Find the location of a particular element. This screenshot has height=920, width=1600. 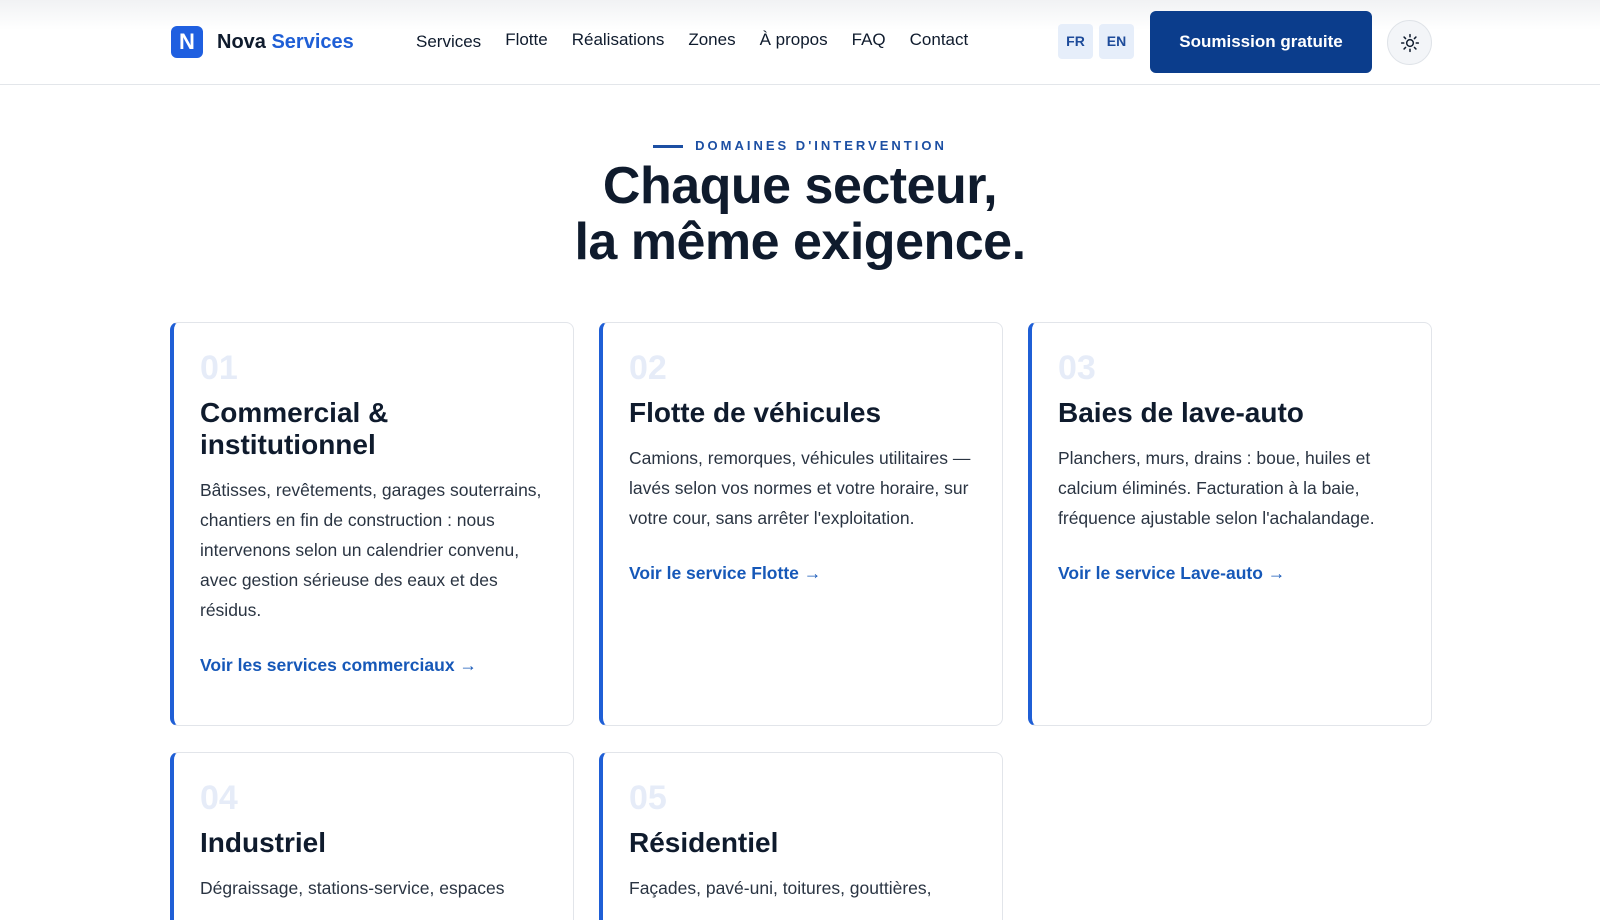

card-number: 05 is located at coordinates (648, 798).